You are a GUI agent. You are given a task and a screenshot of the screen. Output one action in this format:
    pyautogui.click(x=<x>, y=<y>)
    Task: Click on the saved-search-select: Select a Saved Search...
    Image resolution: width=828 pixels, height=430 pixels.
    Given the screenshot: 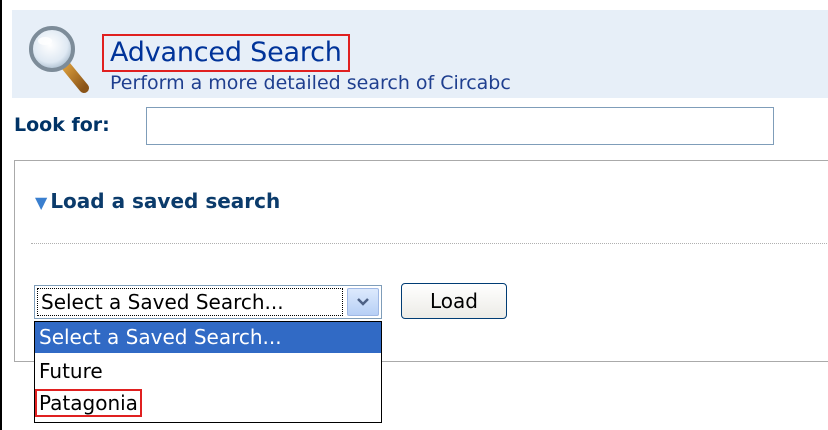 What is the action you would take?
    pyautogui.click(x=208, y=302)
    